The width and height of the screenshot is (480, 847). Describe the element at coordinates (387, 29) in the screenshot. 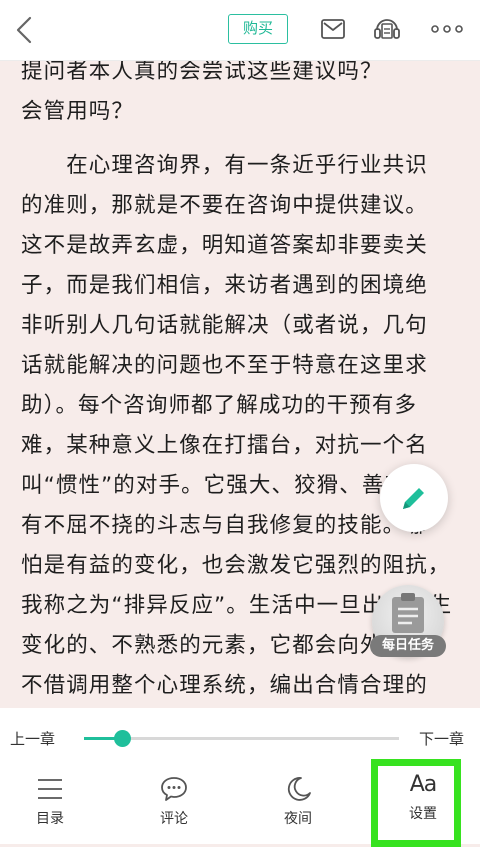

I see `listen-icon` at that location.